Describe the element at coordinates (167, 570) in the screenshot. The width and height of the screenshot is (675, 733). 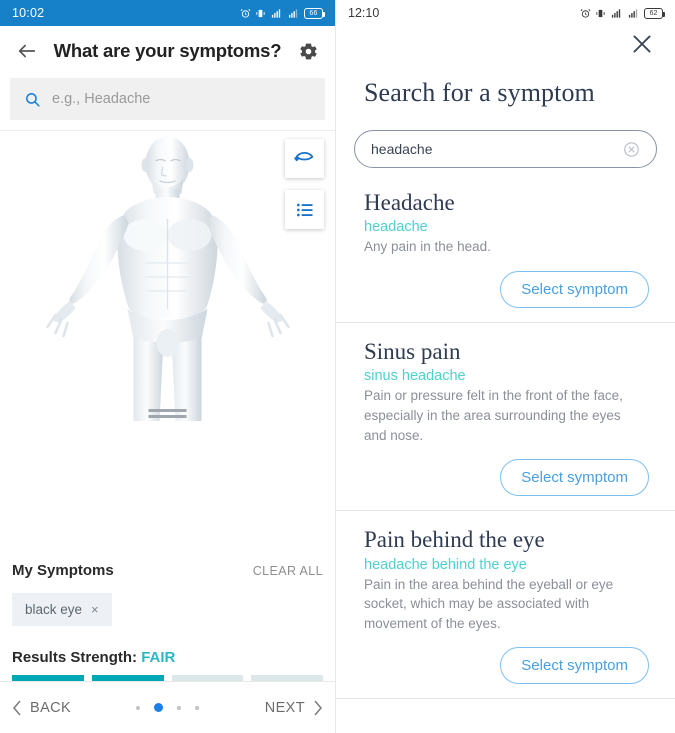
I see `my-symptoms-header: My Symptoms CLEAR ALL` at that location.